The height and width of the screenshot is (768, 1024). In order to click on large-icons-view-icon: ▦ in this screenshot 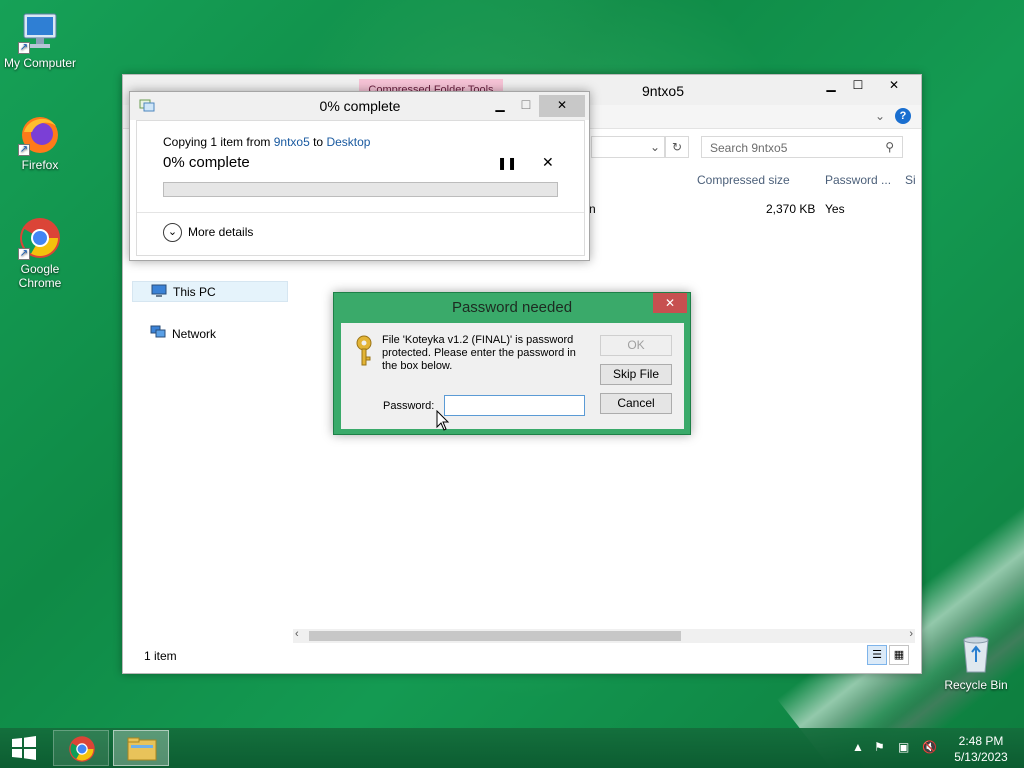, I will do `click(899, 655)`.